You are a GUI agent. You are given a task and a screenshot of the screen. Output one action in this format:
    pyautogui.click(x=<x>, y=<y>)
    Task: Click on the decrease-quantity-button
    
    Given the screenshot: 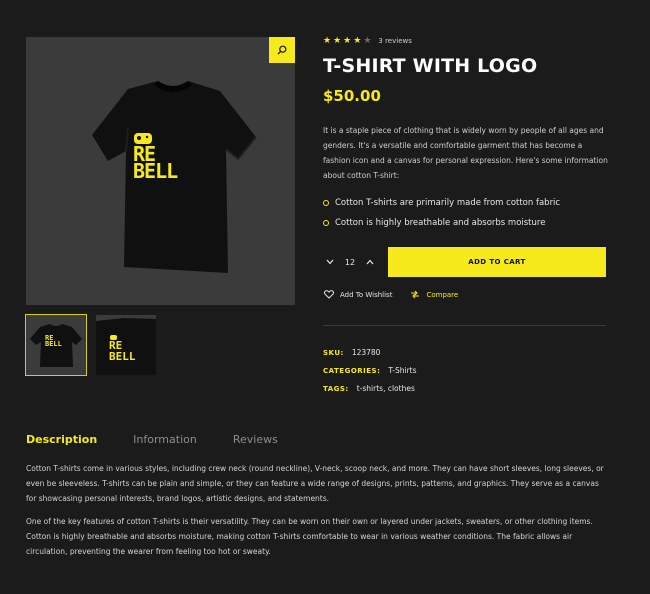 What is the action you would take?
    pyautogui.click(x=330, y=262)
    